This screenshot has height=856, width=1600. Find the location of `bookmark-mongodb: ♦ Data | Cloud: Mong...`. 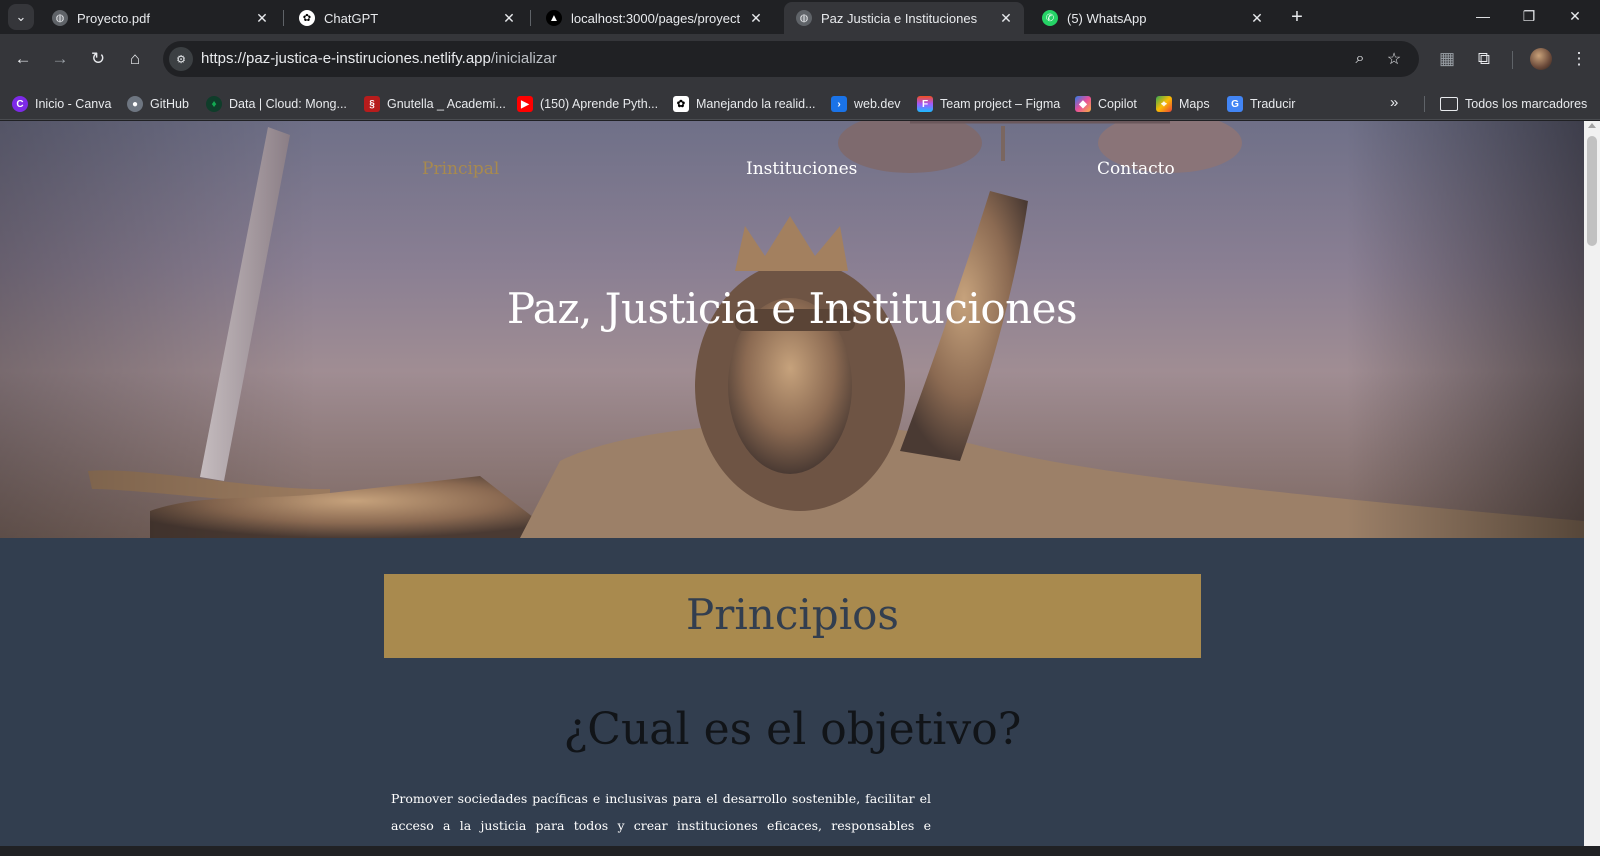

bookmark-mongodb: ♦ Data | Cloud: Mong... is located at coordinates (276, 104).